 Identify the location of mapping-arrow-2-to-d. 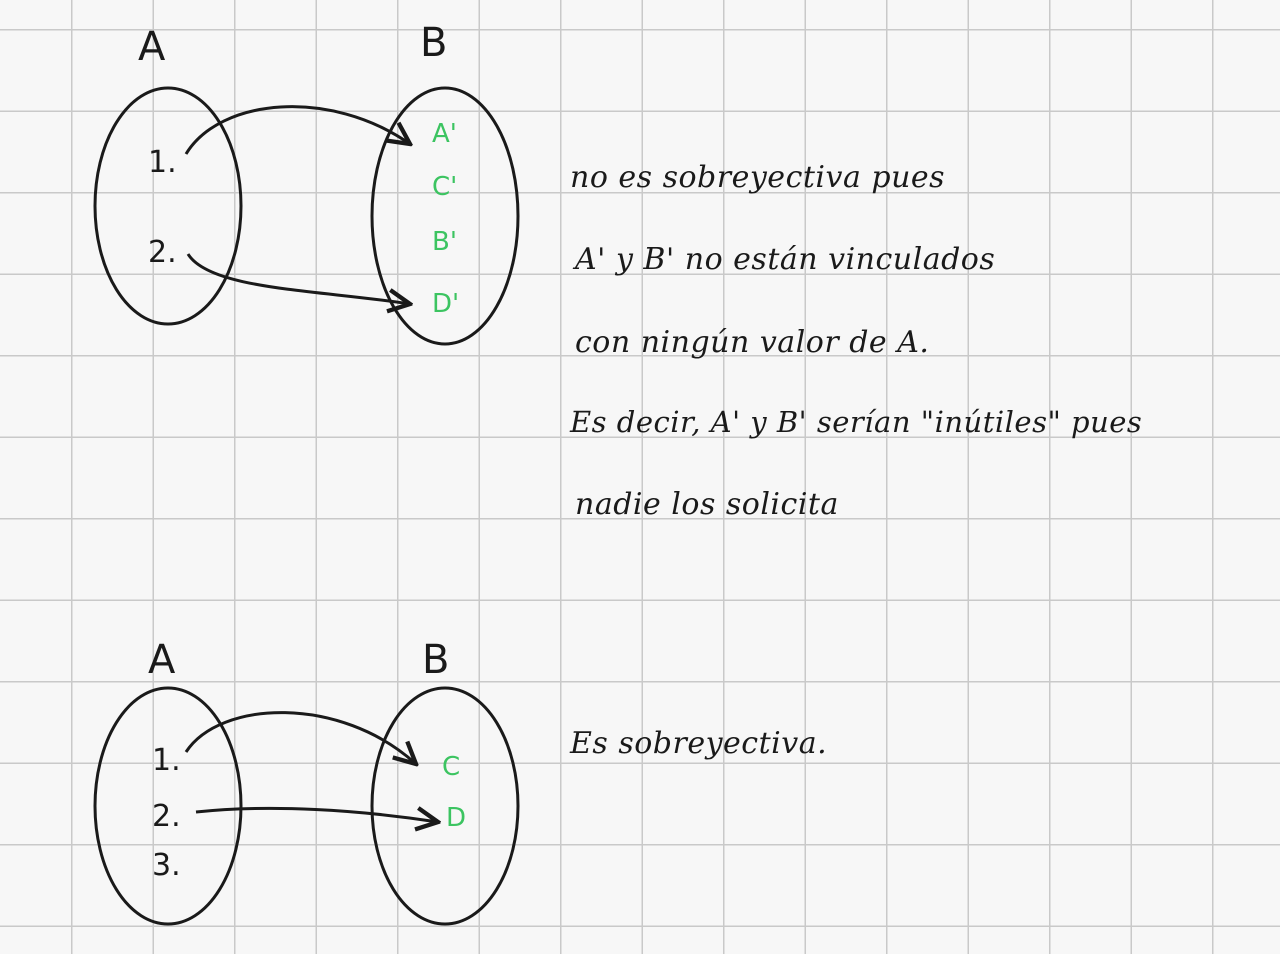
(316, 815).